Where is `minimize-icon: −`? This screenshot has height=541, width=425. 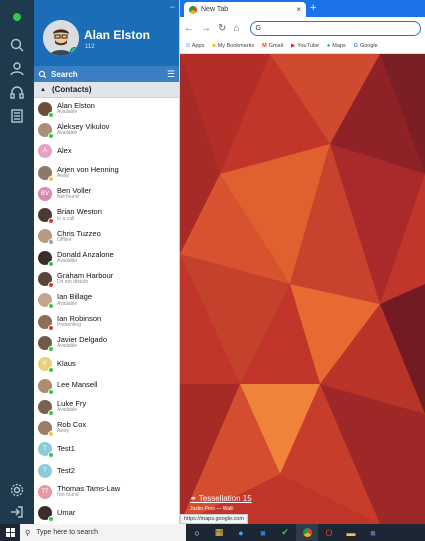
minimize-icon: − is located at coordinates (172, 7).